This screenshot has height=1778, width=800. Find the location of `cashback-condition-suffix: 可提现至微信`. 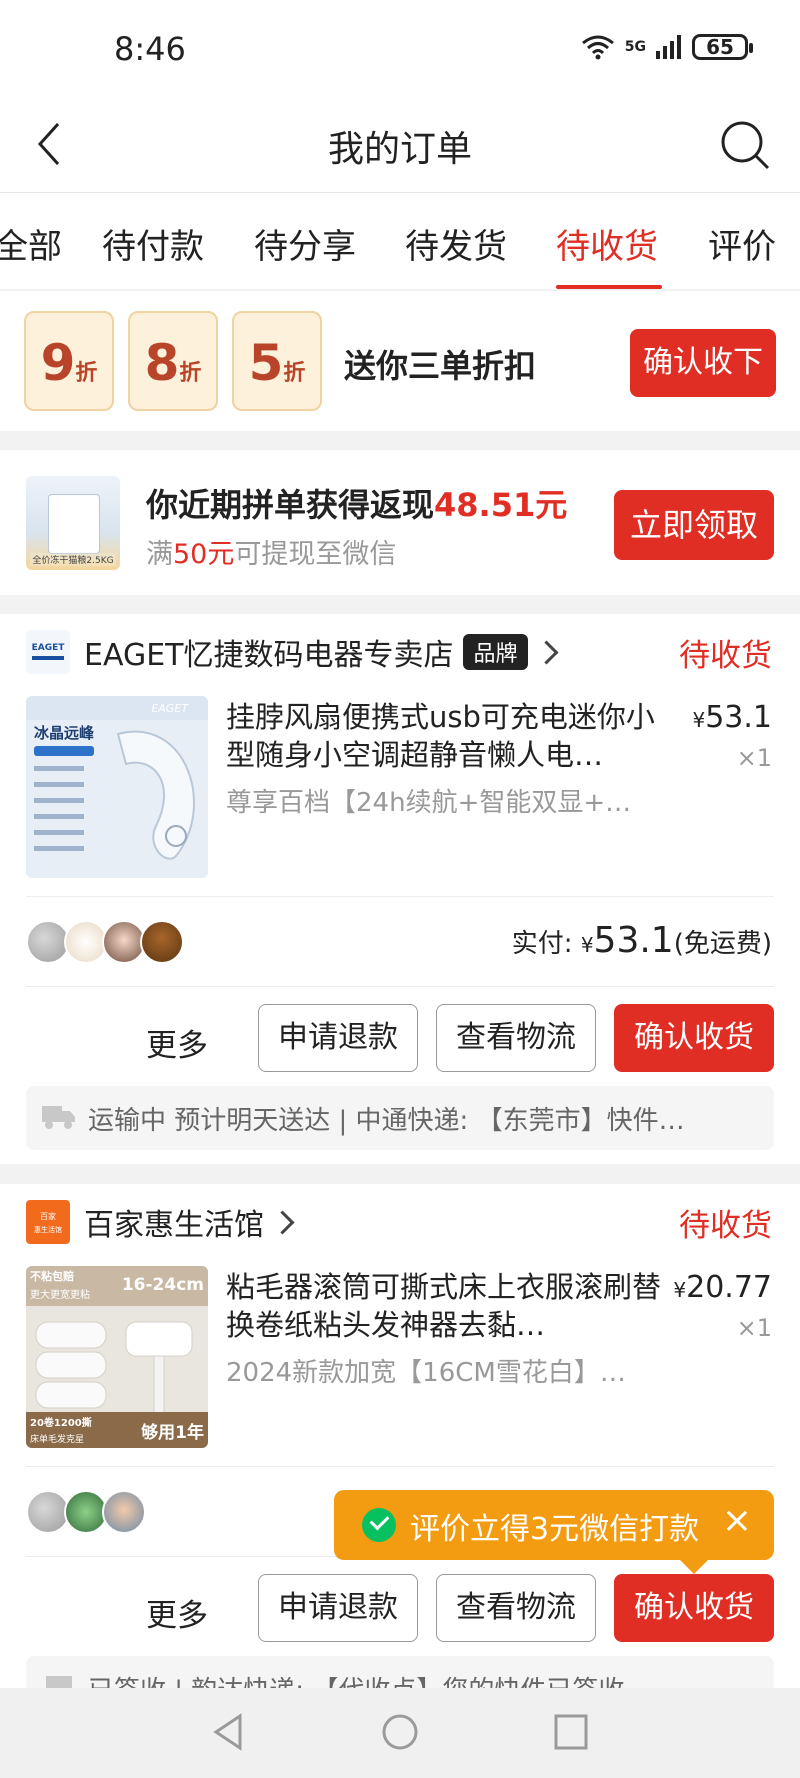

cashback-condition-suffix: 可提现至微信 is located at coordinates (315, 554).